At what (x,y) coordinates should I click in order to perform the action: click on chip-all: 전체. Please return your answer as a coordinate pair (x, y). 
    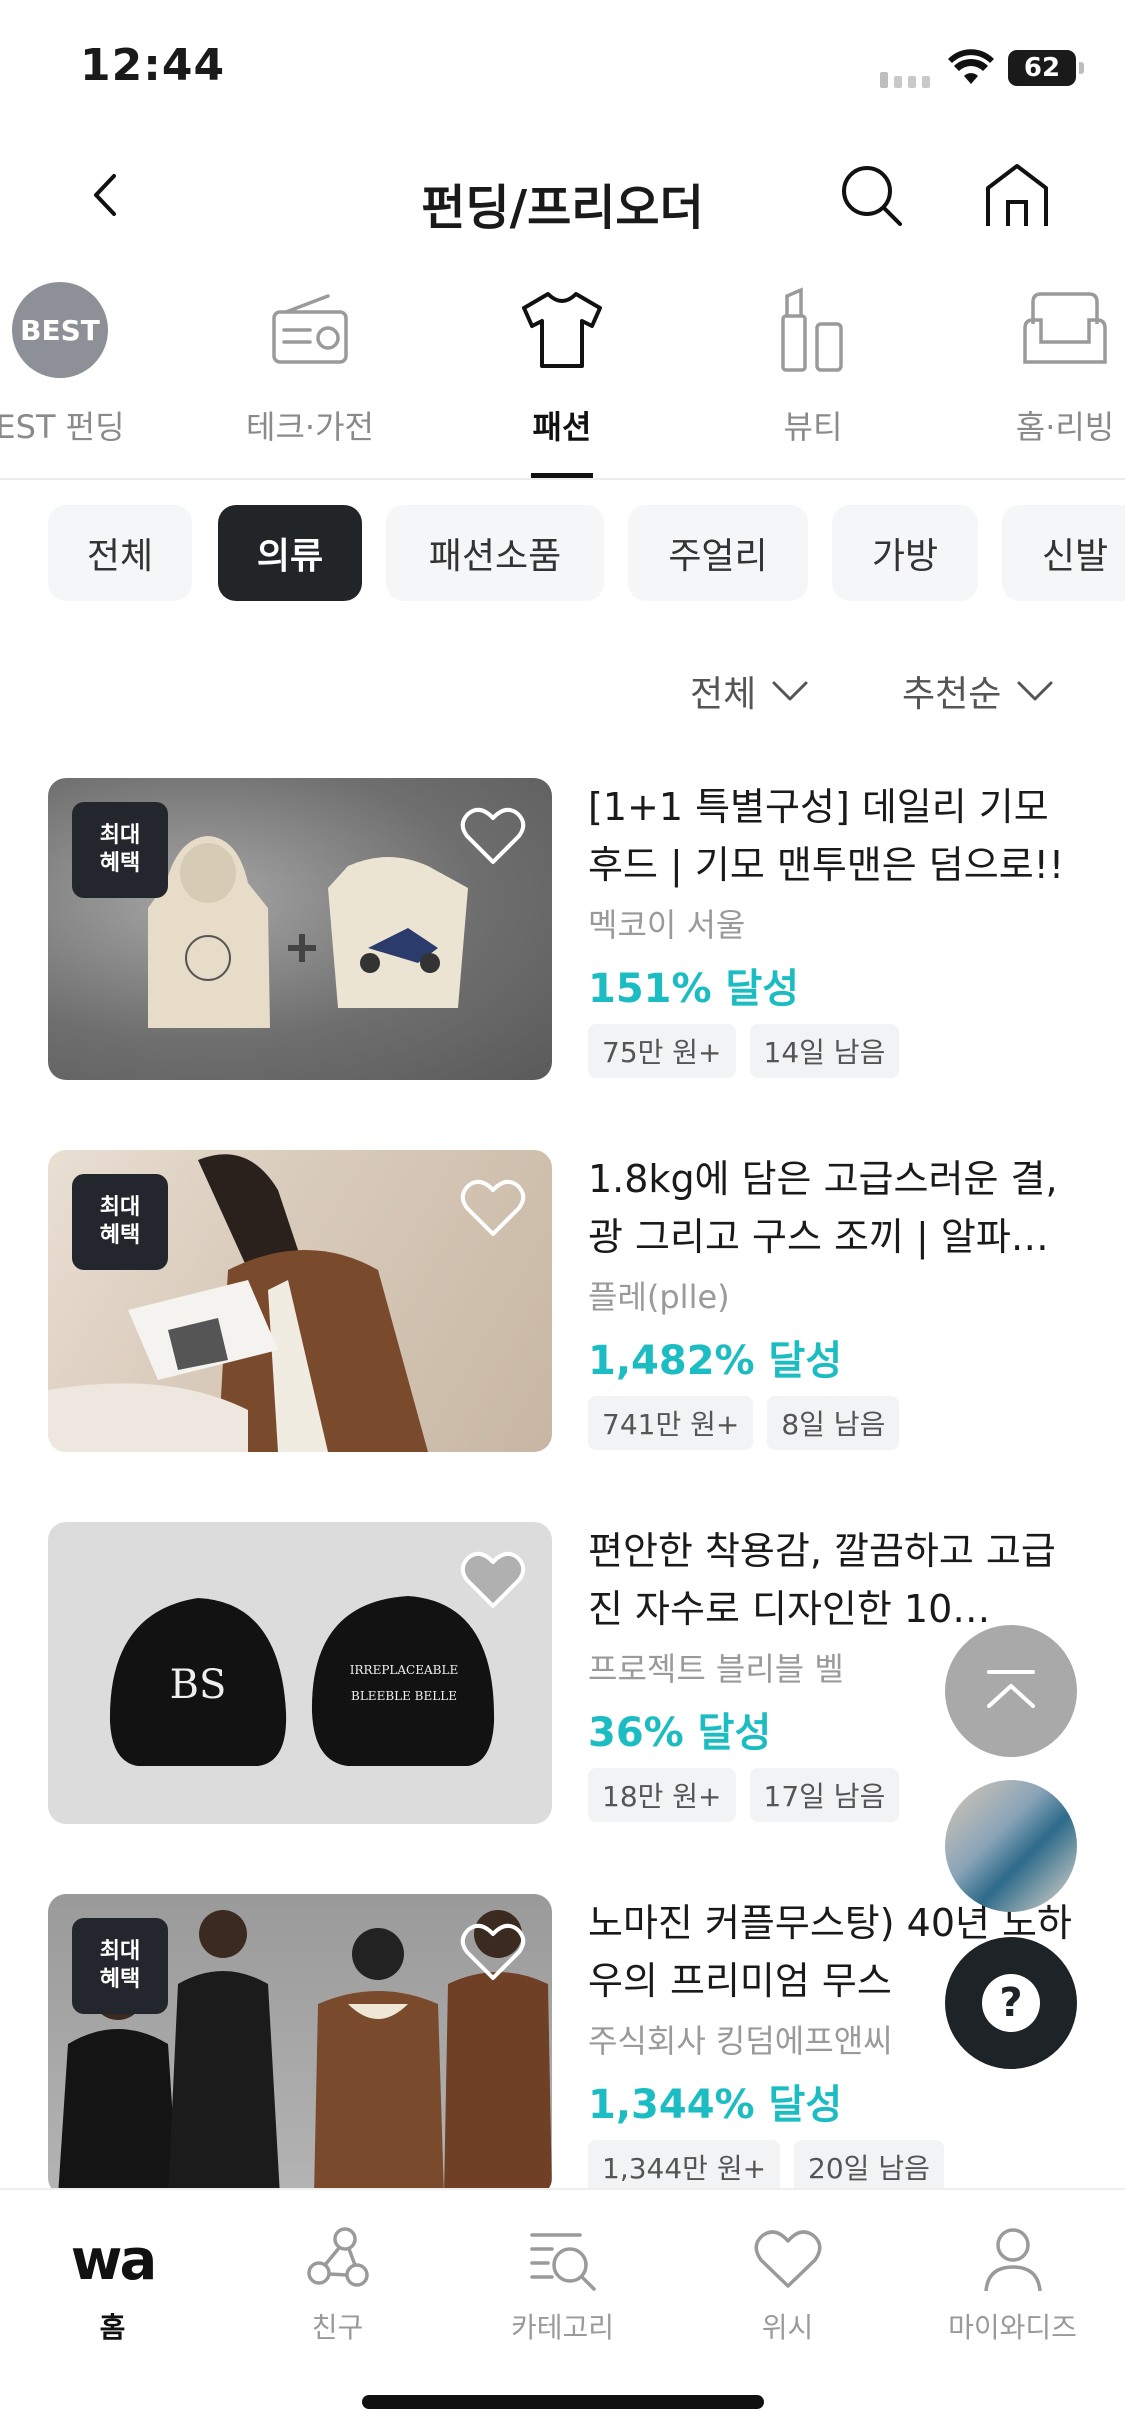
    Looking at the image, I should click on (120, 553).